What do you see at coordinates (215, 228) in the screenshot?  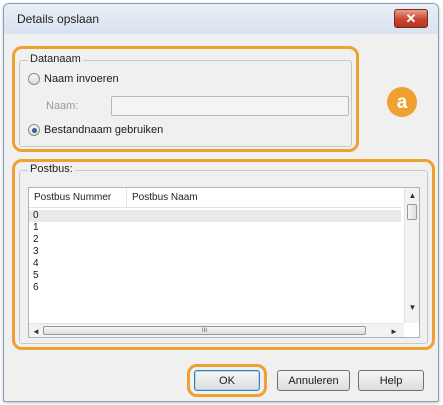 I see `list-item: 1` at bounding box center [215, 228].